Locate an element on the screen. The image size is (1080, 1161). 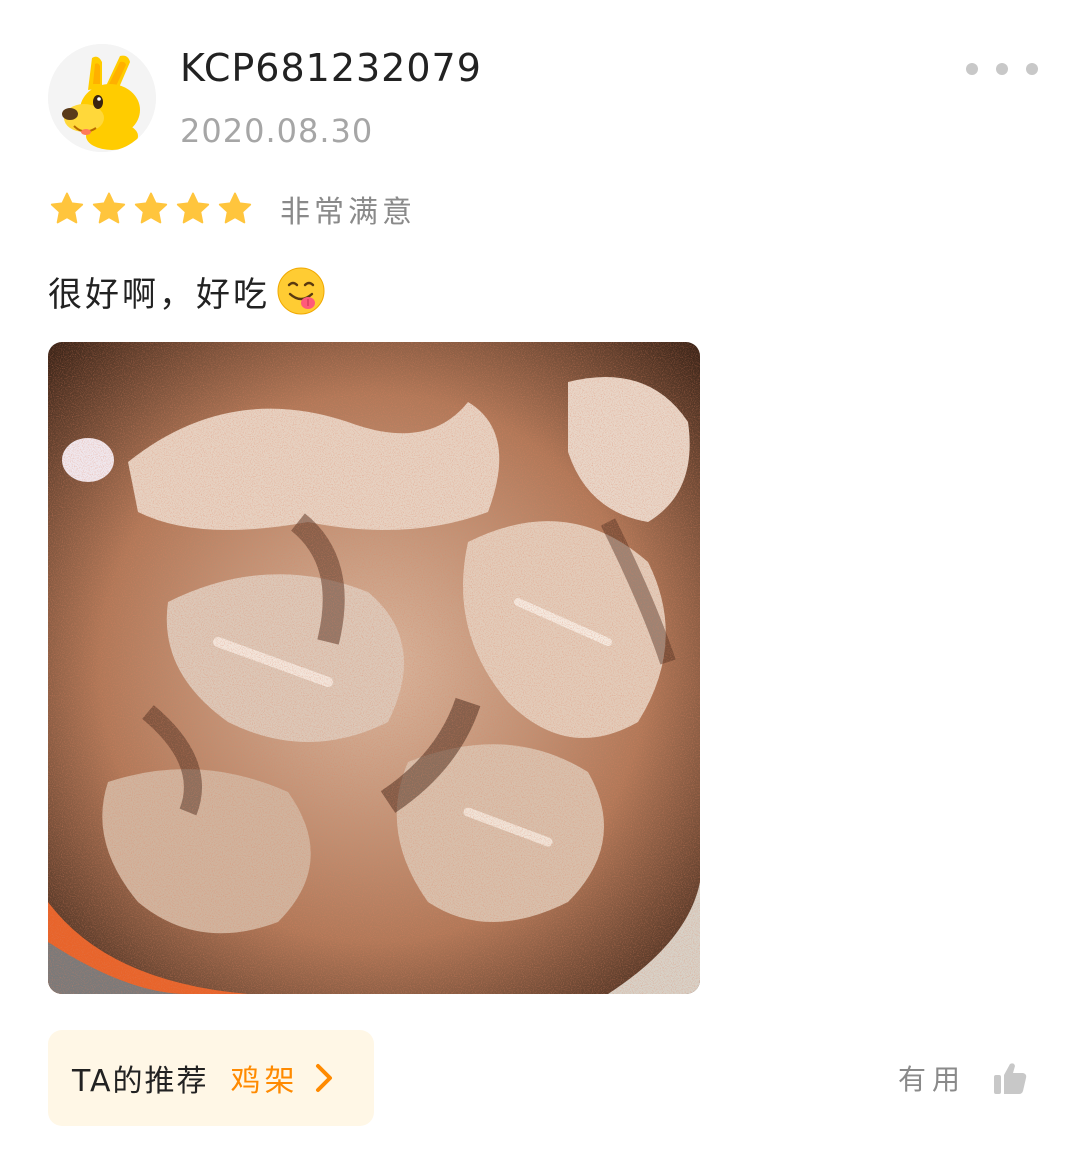
star-rating is located at coordinates (151, 209).